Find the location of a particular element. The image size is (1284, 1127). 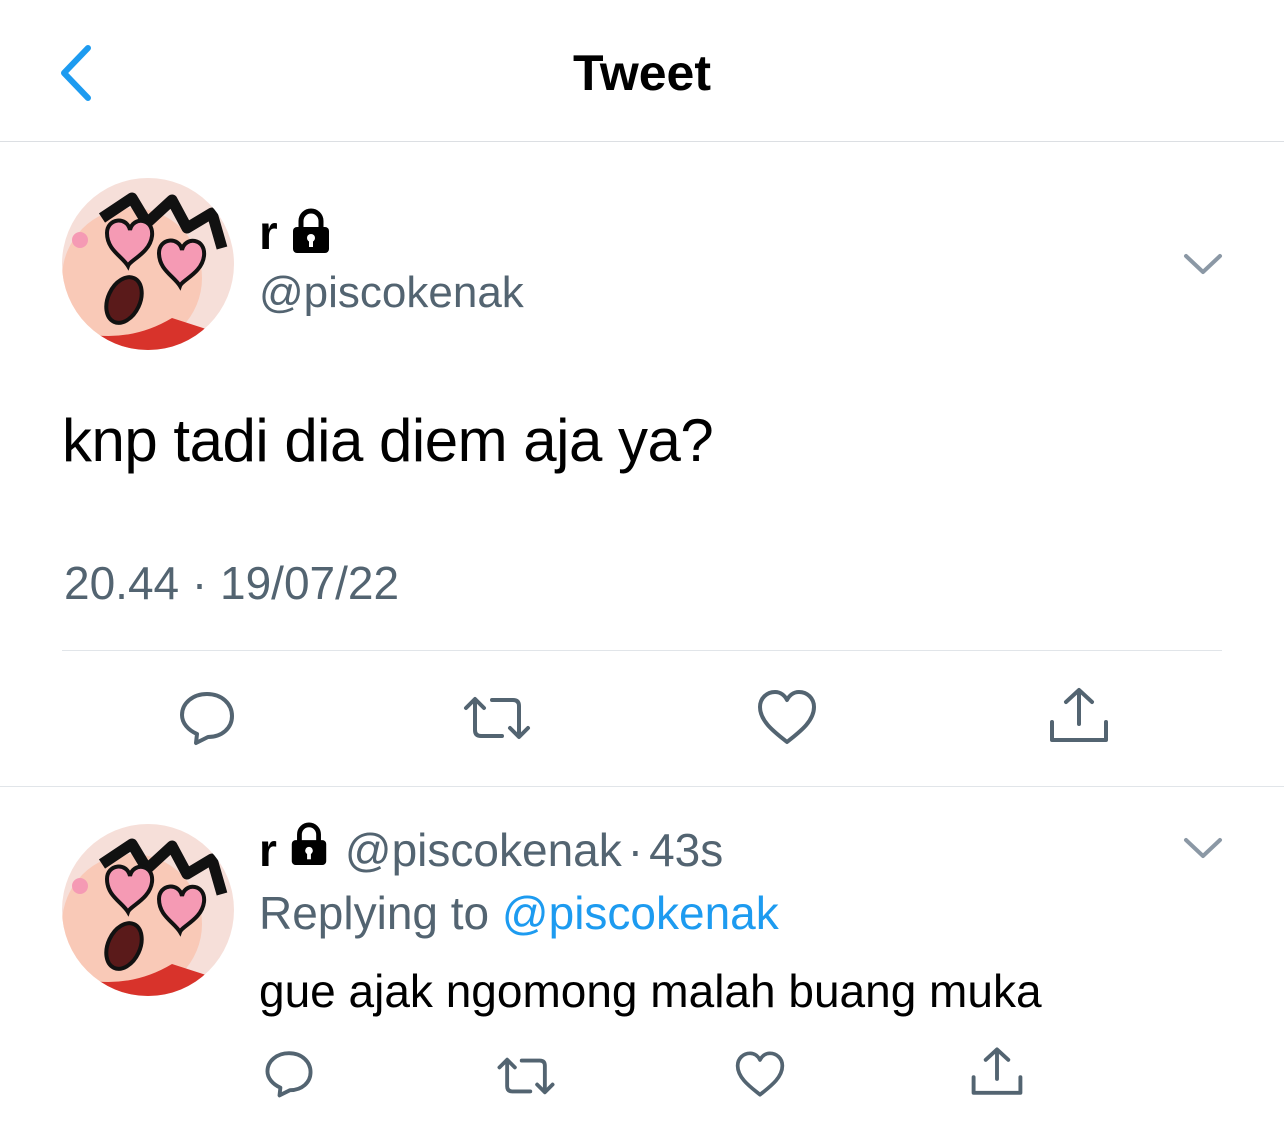

reply-meta-row: r @piscokenak · 43s is located at coordinates (491, 849).